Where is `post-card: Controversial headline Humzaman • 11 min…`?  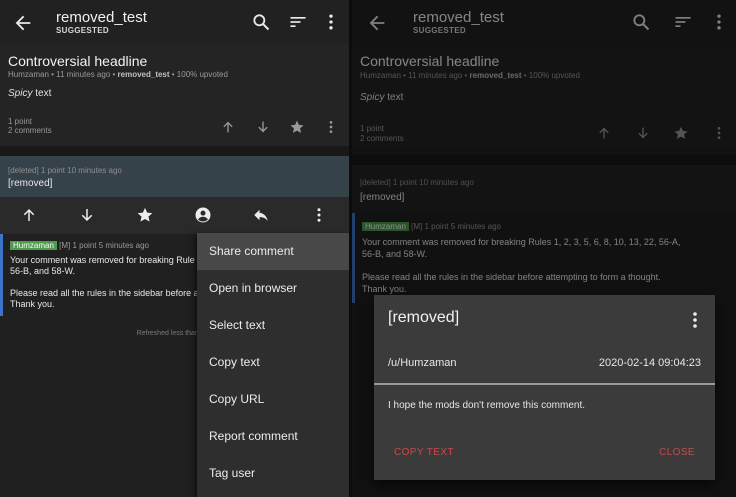 post-card: Controversial headline Humzaman • 11 min… is located at coordinates (174, 95).